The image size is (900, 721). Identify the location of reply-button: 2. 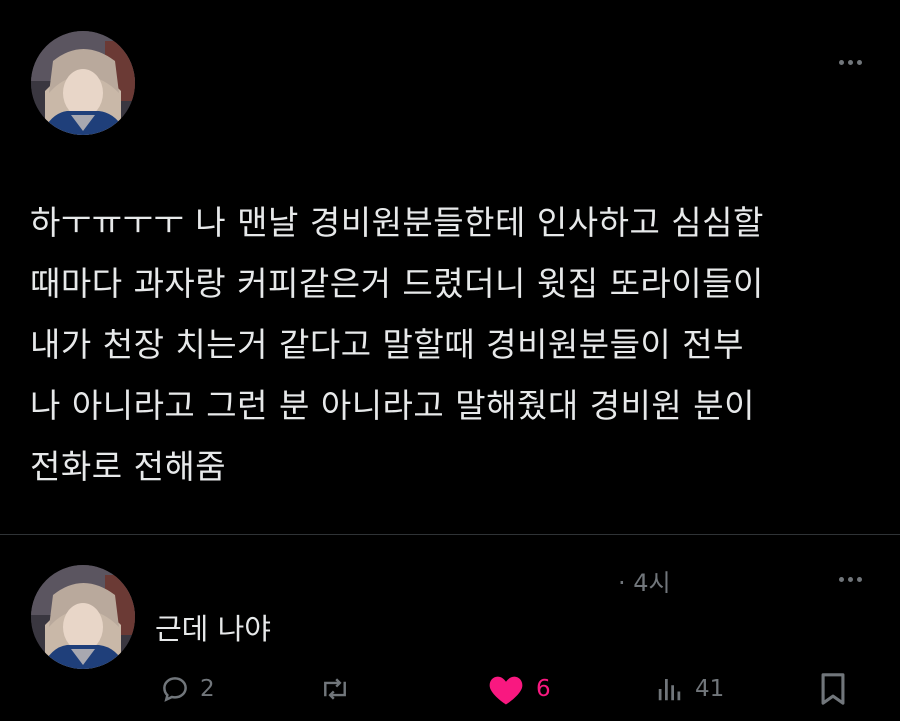
(187, 689).